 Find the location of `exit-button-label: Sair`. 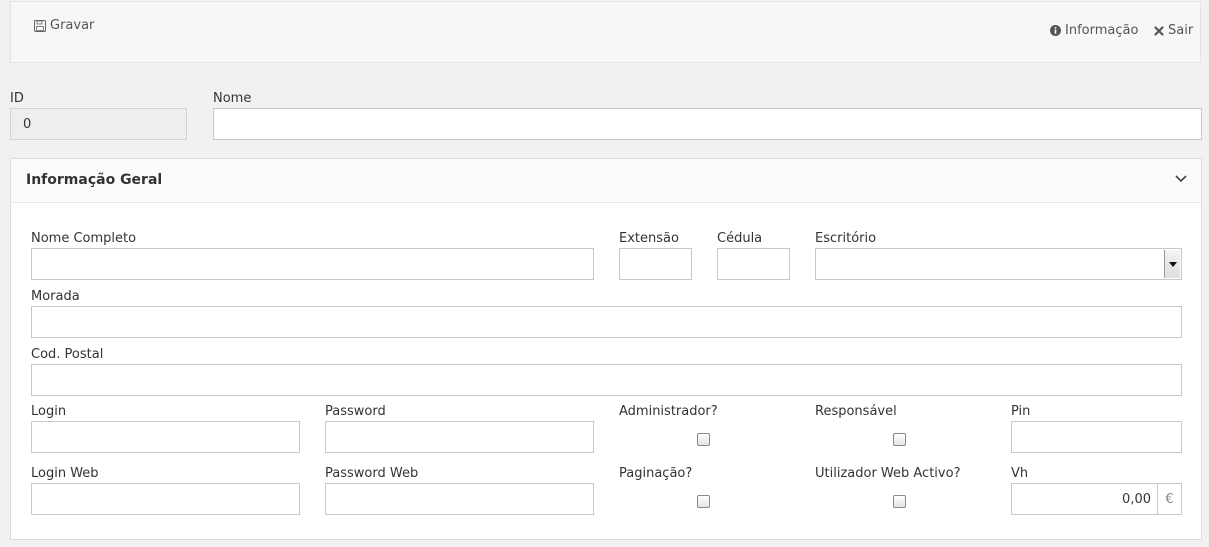

exit-button-label: Sair is located at coordinates (1181, 30).